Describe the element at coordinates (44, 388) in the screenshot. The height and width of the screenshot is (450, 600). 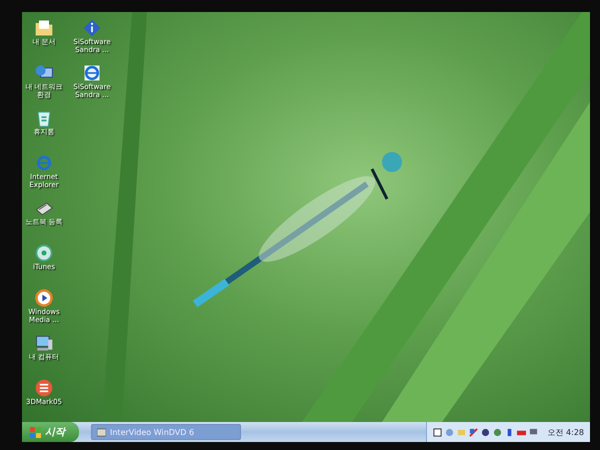
I see `benchmark-icon` at that location.